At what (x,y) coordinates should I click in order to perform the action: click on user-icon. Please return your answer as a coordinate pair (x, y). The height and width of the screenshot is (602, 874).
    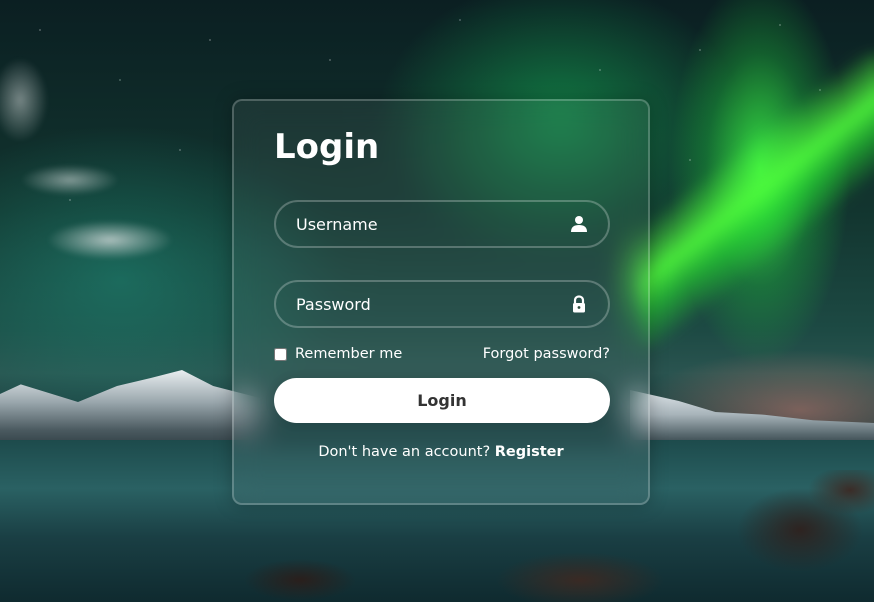
    Looking at the image, I should click on (579, 224).